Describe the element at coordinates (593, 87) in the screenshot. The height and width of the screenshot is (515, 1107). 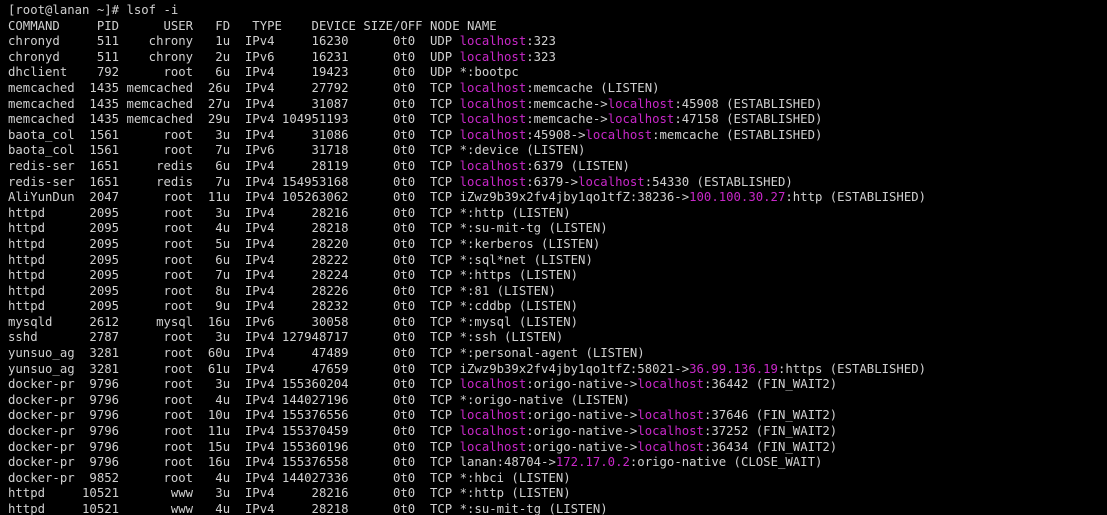
I see `row-text: :memcache (LISTEN)` at that location.